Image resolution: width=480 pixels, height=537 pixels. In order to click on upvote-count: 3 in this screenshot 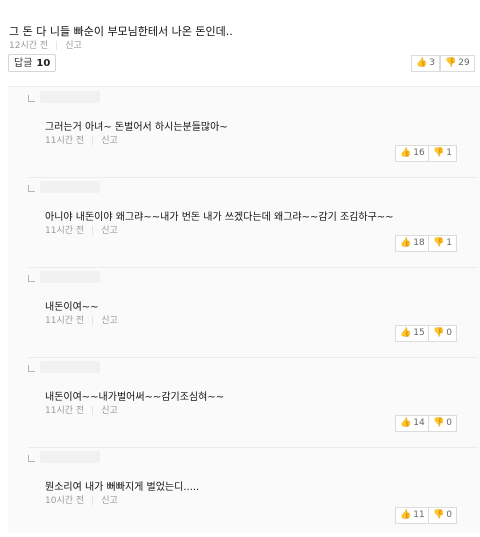, I will do `click(432, 63)`.